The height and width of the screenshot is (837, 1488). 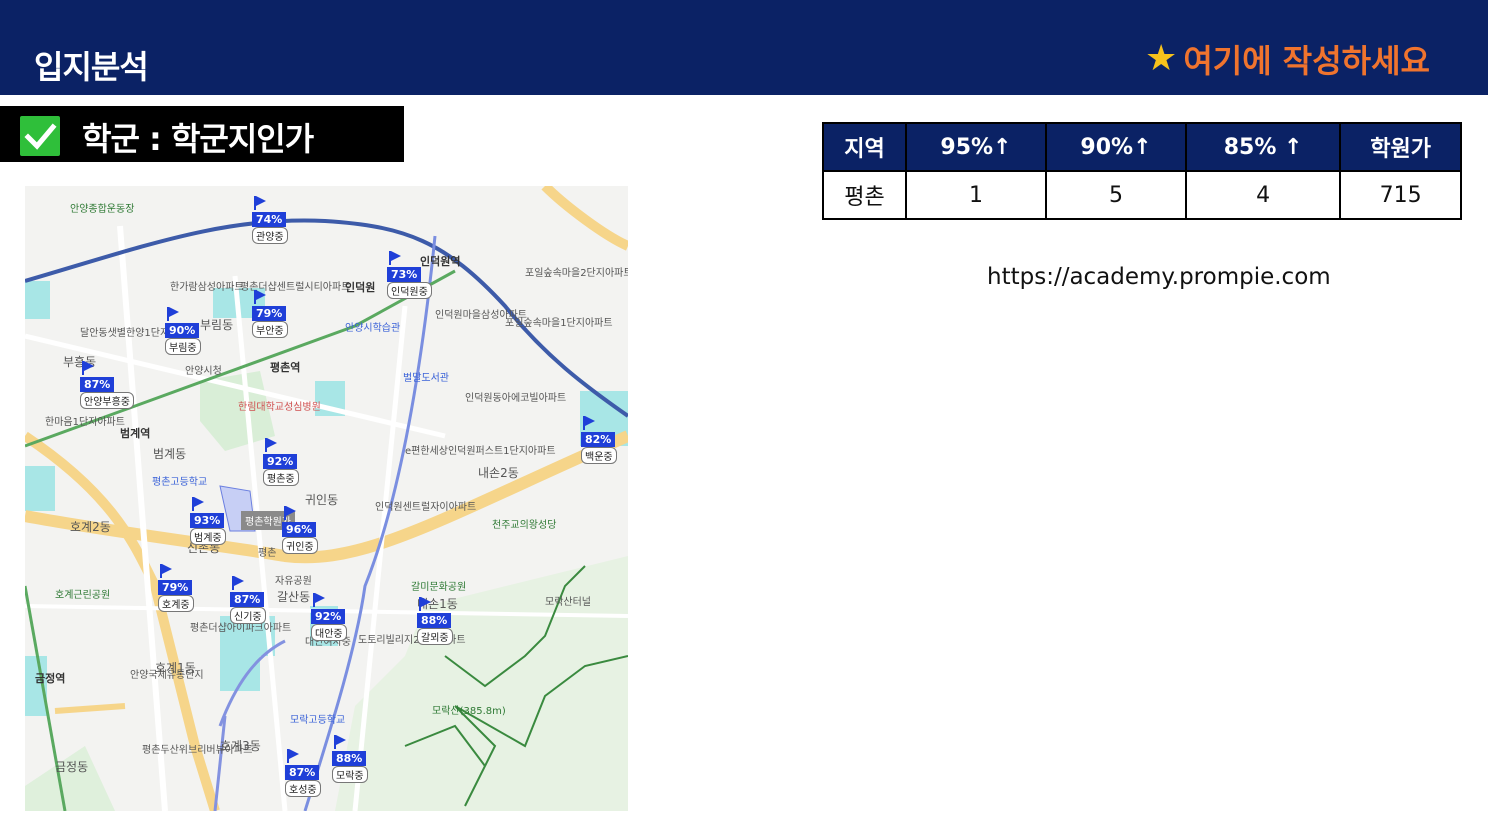 What do you see at coordinates (1400, 147) in the screenshot?
I see `column-header: 학원가` at bounding box center [1400, 147].